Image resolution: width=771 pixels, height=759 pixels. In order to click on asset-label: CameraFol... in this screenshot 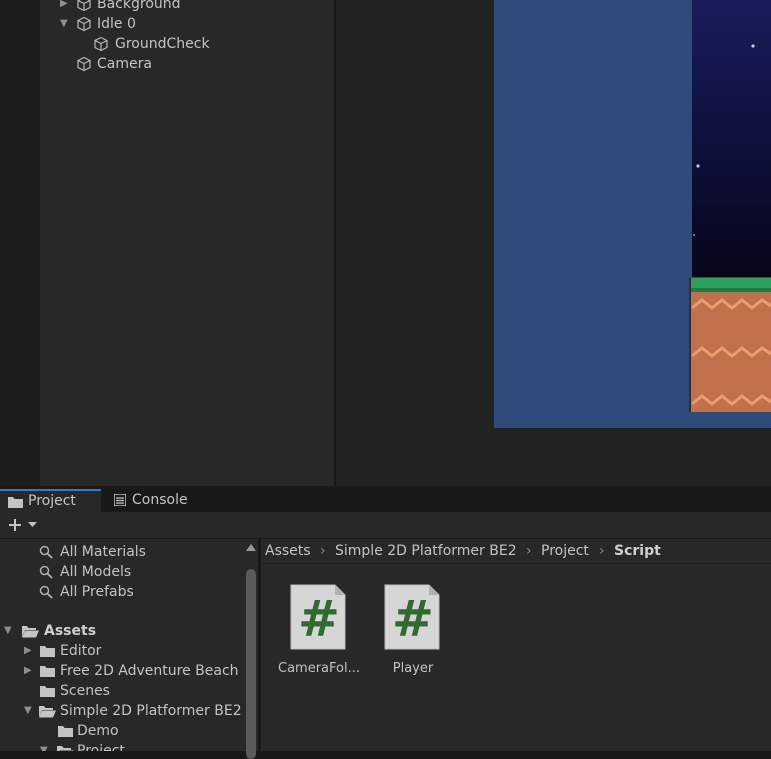, I will do `click(319, 668)`.